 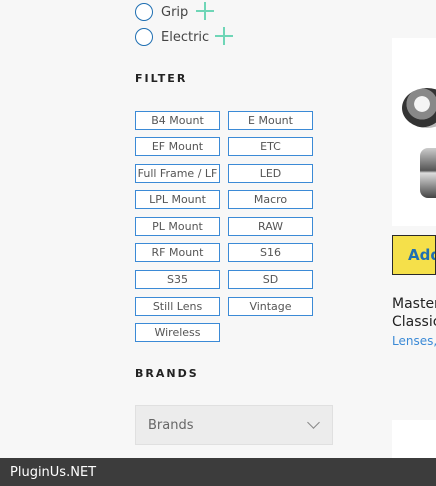 I want to click on filter-tag: B4 Mount, so click(x=177, y=120).